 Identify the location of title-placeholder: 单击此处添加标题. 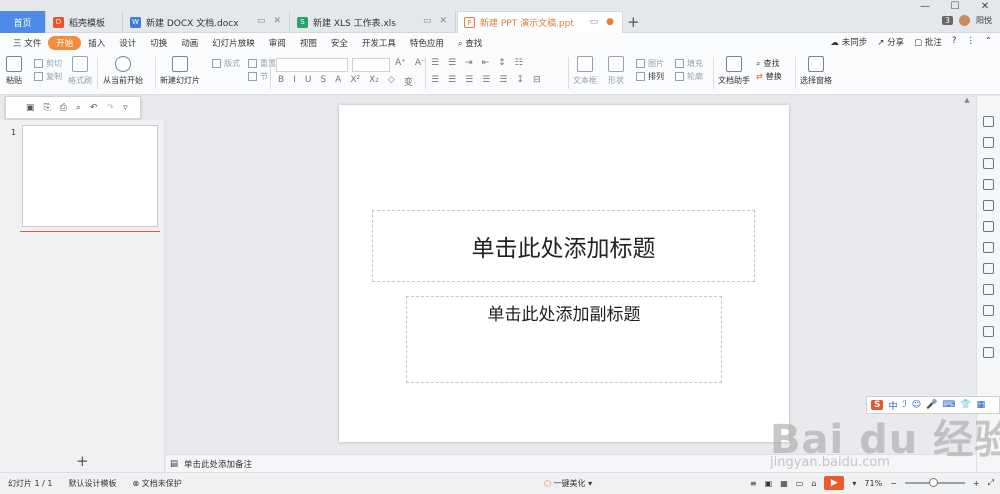
(563, 246).